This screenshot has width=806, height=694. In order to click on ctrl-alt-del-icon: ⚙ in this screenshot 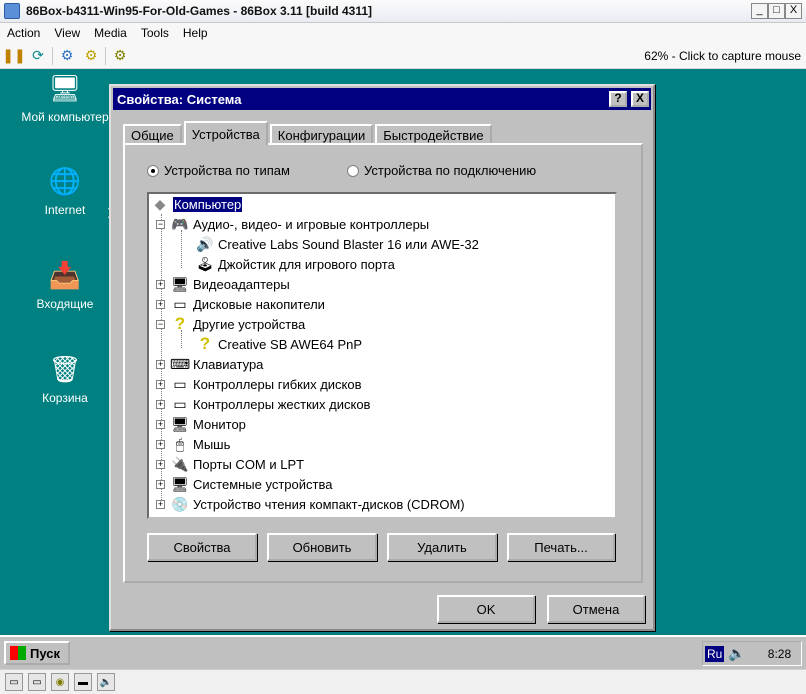, I will do `click(67, 56)`.